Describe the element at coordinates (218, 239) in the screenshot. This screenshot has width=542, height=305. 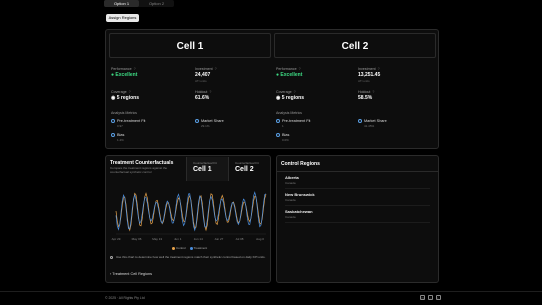
I see `x-tick-label: Jun 27` at that location.